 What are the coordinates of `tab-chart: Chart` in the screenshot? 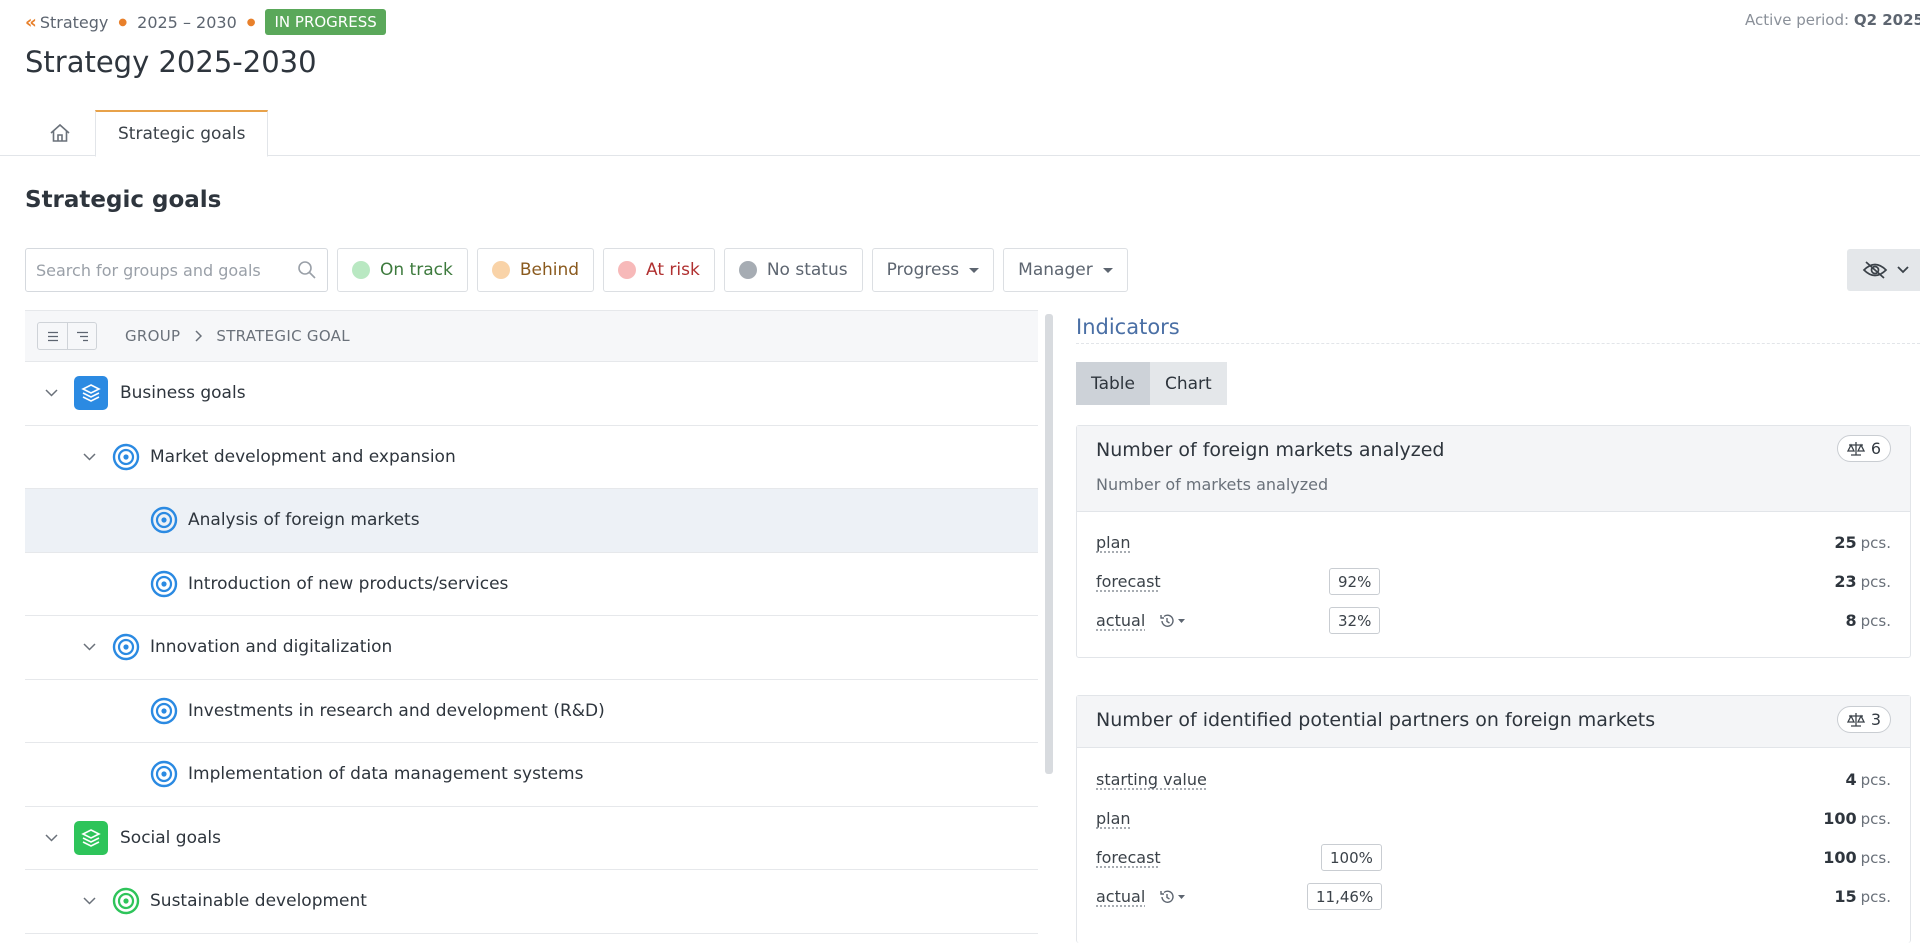 It's located at (1188, 383).